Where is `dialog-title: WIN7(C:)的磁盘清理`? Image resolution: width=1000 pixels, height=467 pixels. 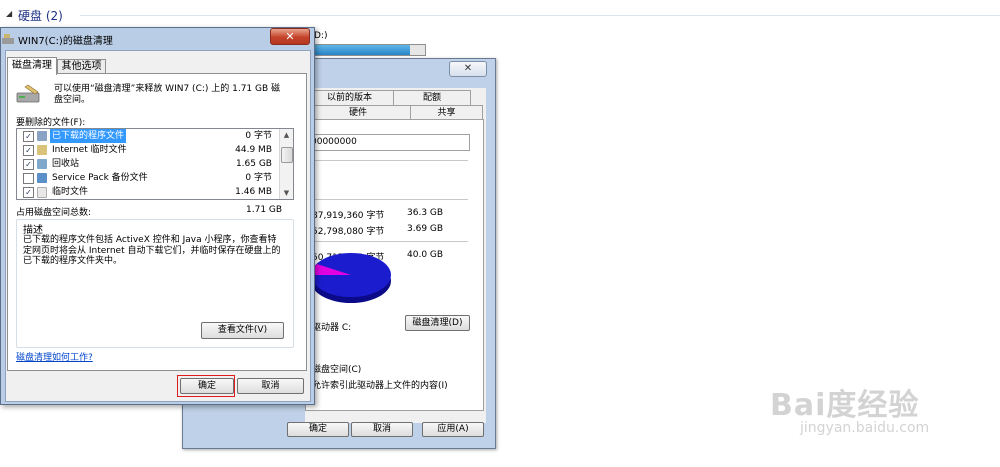
dialog-title: WIN7(C:)的磁盘清理 is located at coordinates (65, 41).